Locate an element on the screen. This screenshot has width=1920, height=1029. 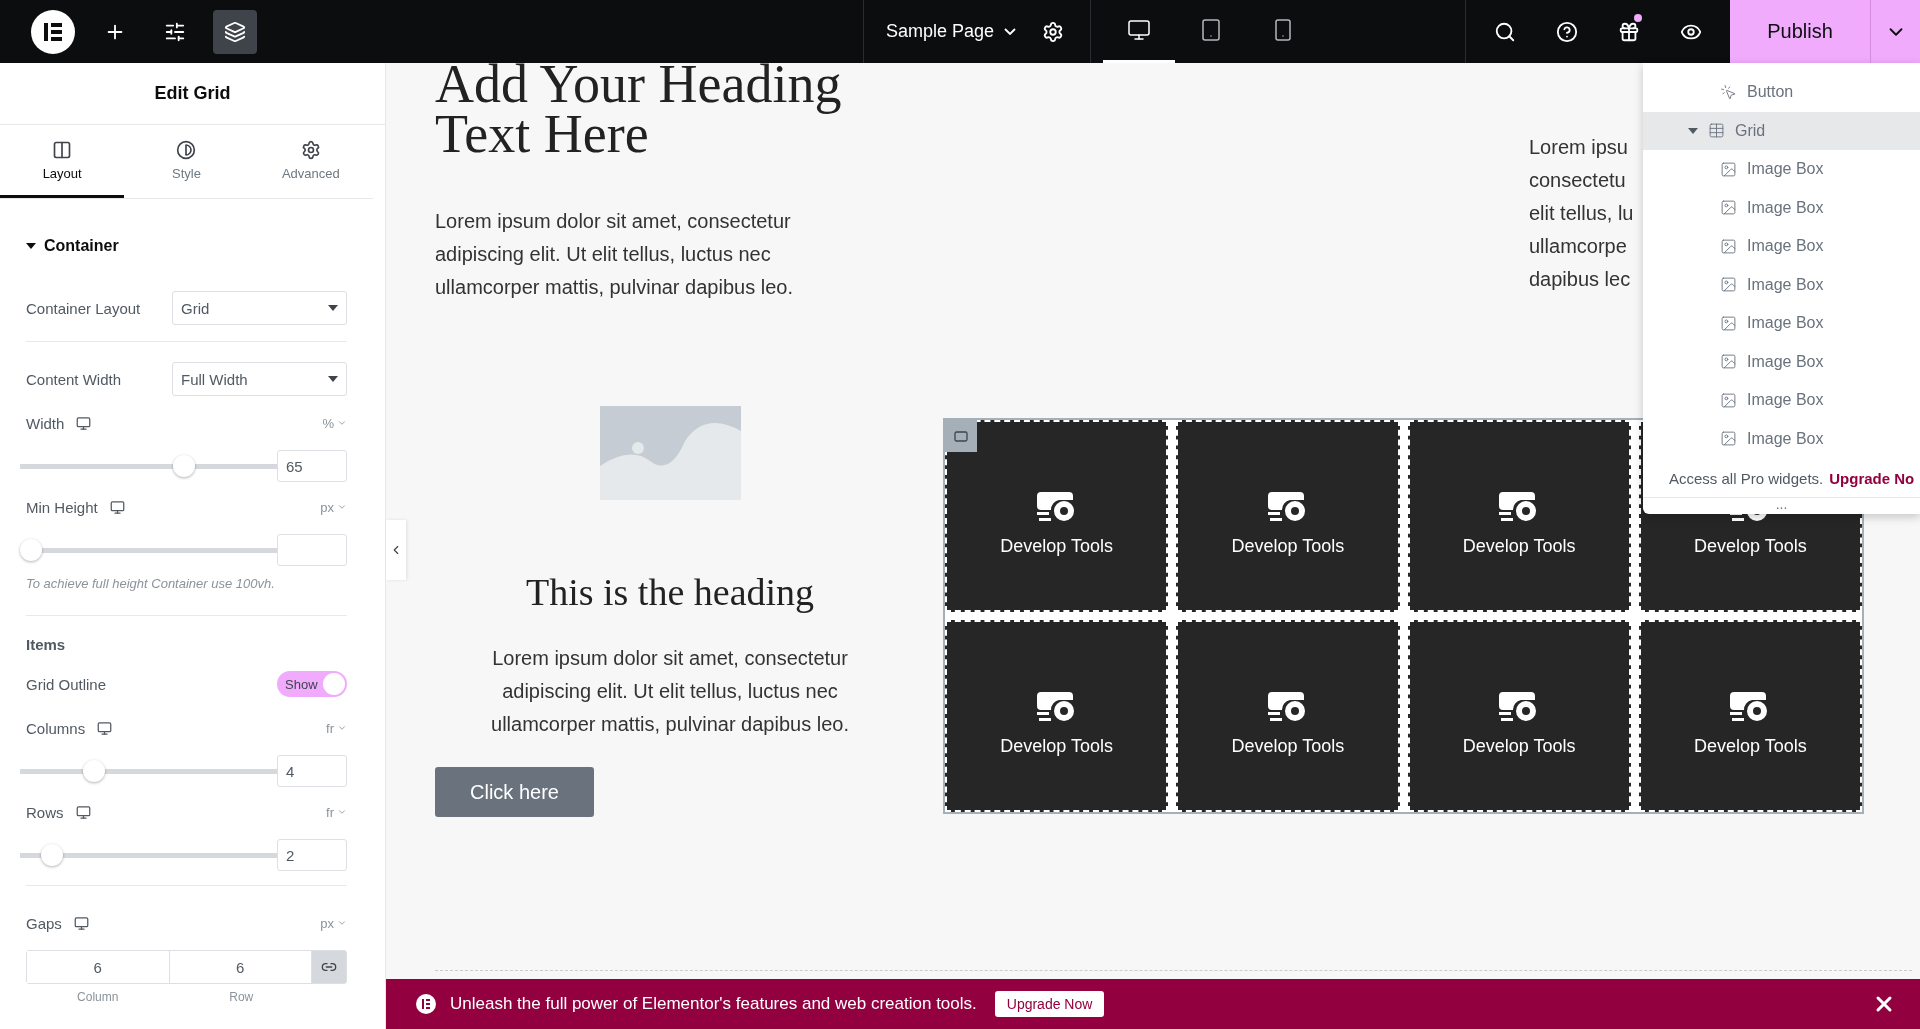
search-icon is located at coordinates (1505, 31).